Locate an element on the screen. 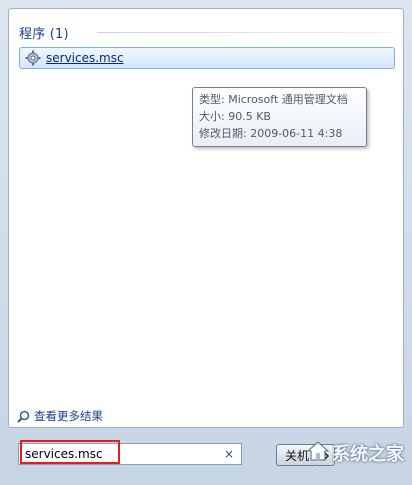  clear-search-button: × is located at coordinates (229, 454).